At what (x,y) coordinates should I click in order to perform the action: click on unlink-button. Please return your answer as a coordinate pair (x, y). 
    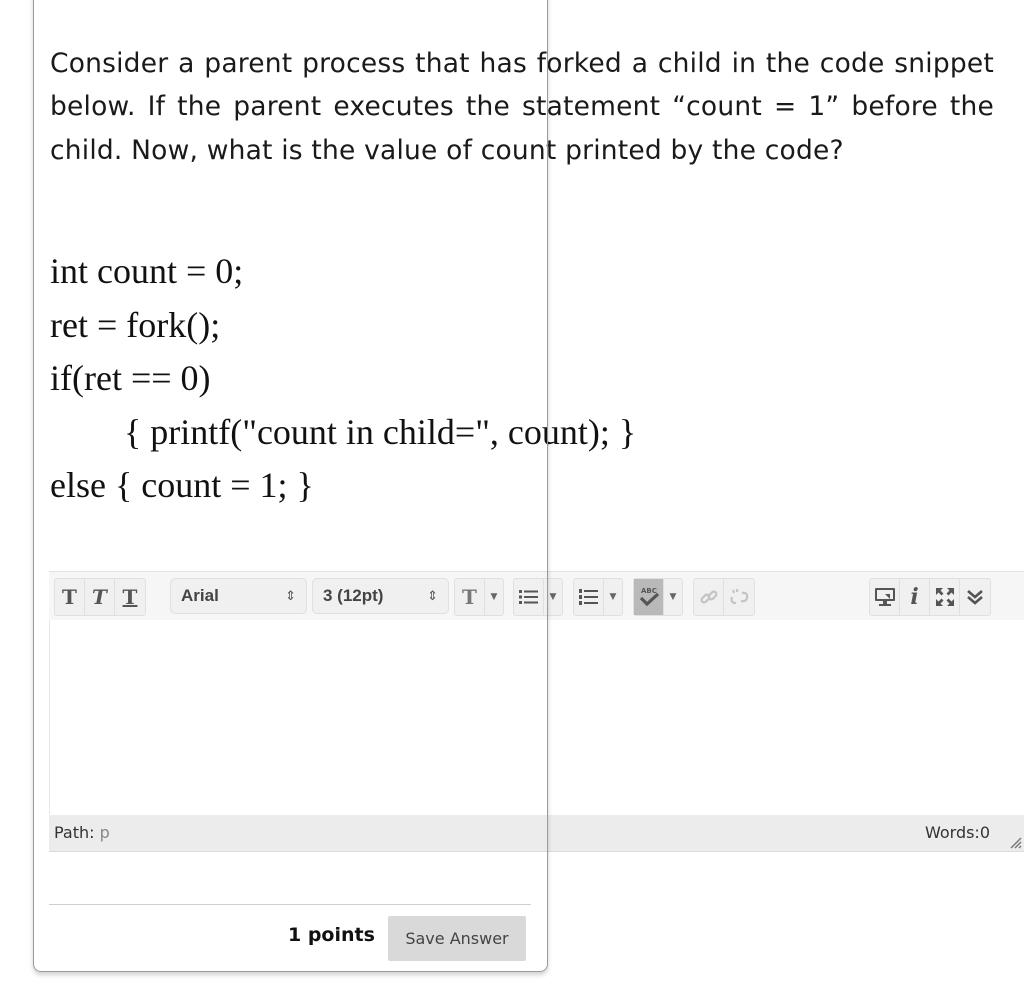
    Looking at the image, I should click on (739, 597).